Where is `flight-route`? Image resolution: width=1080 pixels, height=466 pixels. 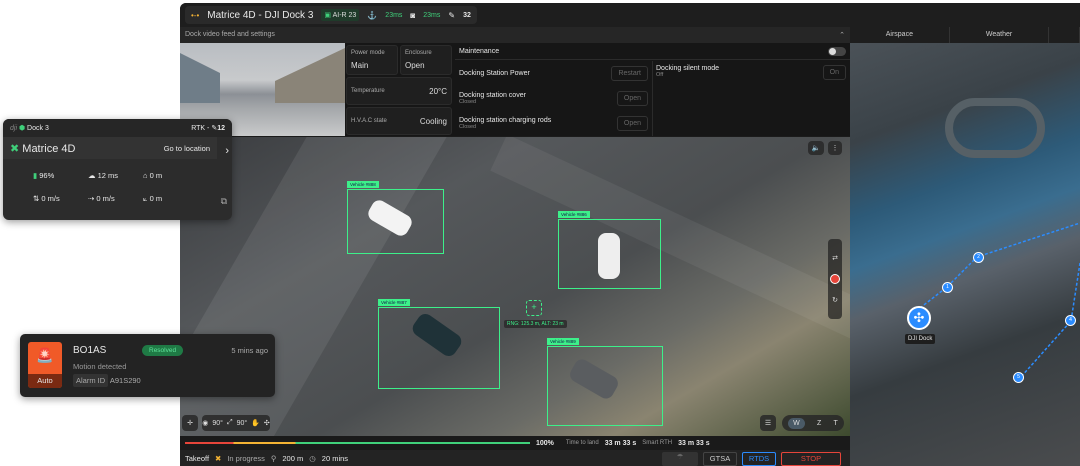
flight-route is located at coordinates (999, 300).